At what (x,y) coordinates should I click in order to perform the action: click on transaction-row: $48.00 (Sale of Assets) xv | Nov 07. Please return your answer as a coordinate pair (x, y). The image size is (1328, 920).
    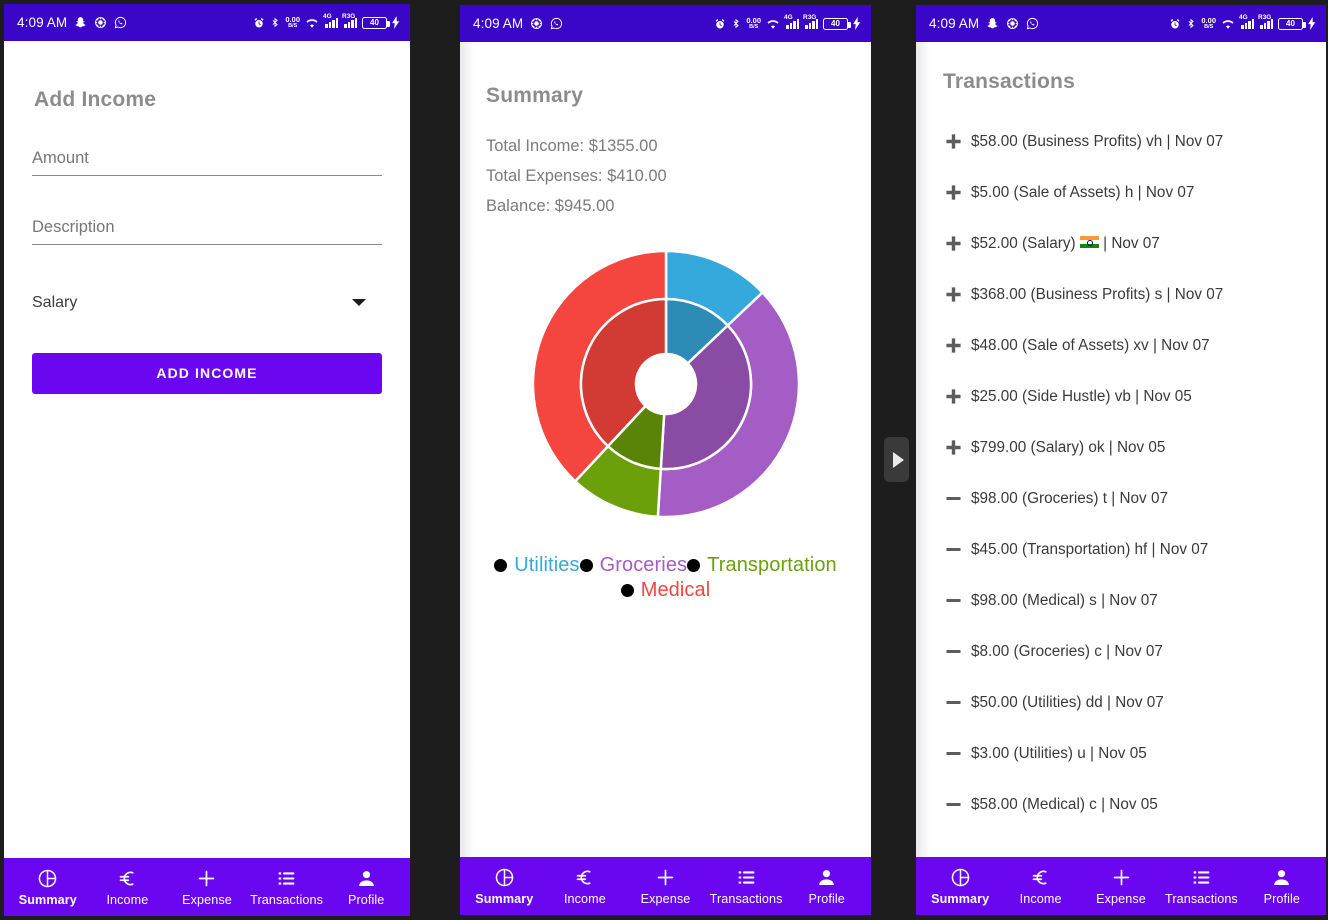
    Looking at the image, I should click on (1124, 345).